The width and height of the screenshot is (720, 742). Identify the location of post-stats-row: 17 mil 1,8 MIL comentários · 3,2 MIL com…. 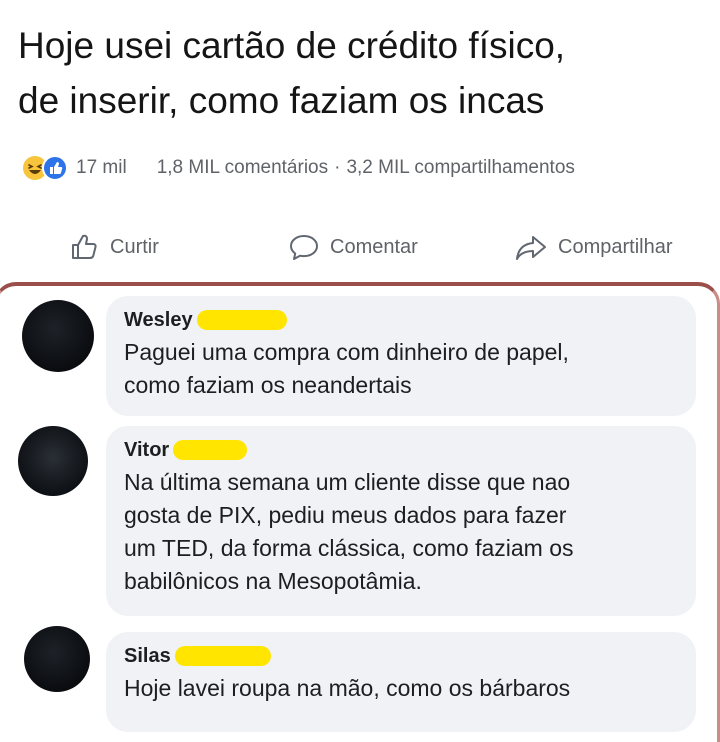
(367, 168).